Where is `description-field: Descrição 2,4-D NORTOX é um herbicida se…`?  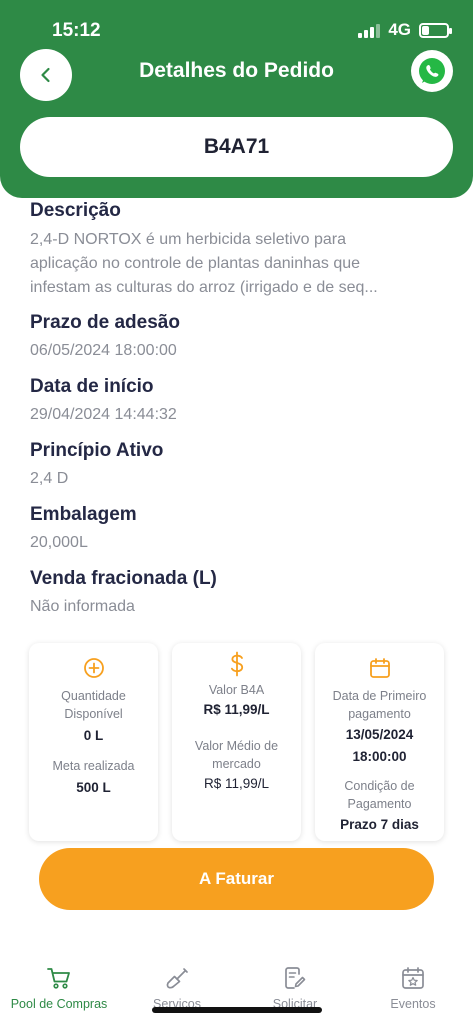
description-field: Descrição 2,4-D NORTOX é um herbicida se… is located at coordinates (240, 249).